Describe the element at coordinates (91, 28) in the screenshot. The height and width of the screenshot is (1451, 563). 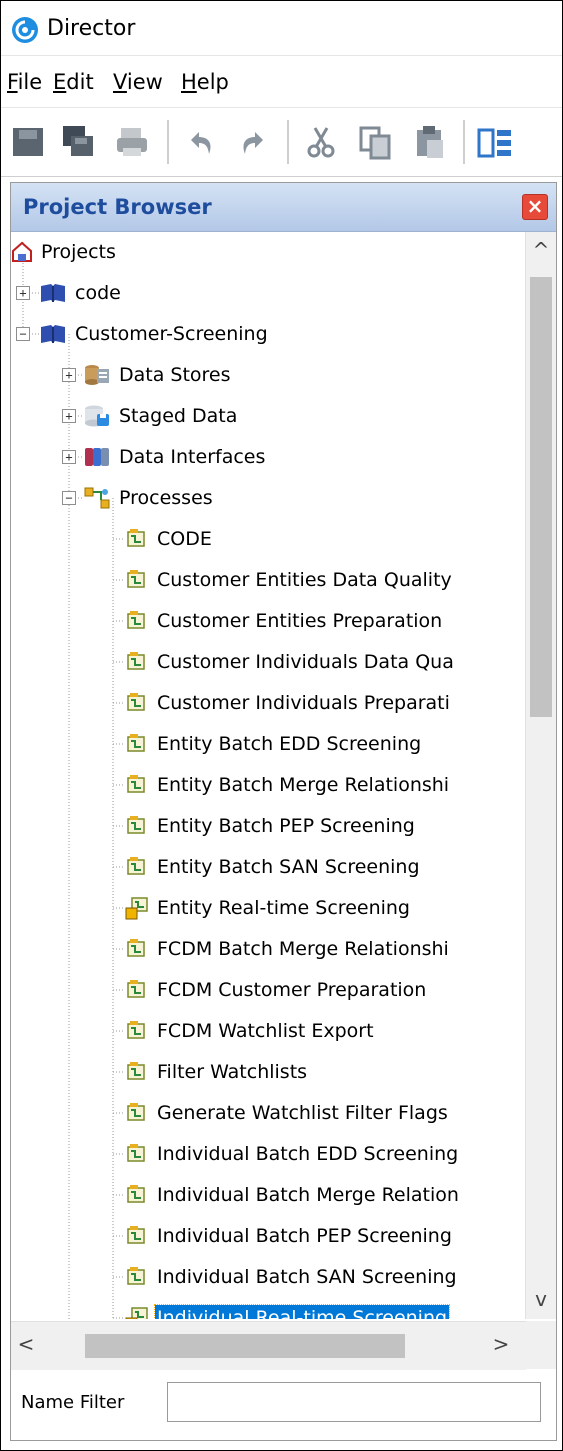
I see `window-title: Director` at that location.